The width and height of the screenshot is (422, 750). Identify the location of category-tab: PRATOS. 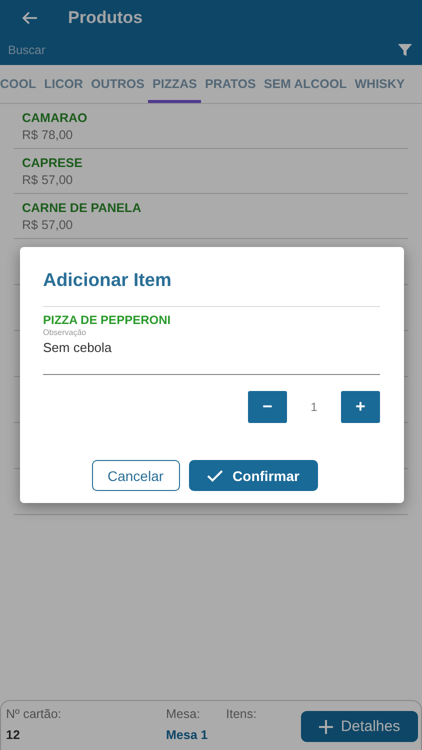
(230, 84).